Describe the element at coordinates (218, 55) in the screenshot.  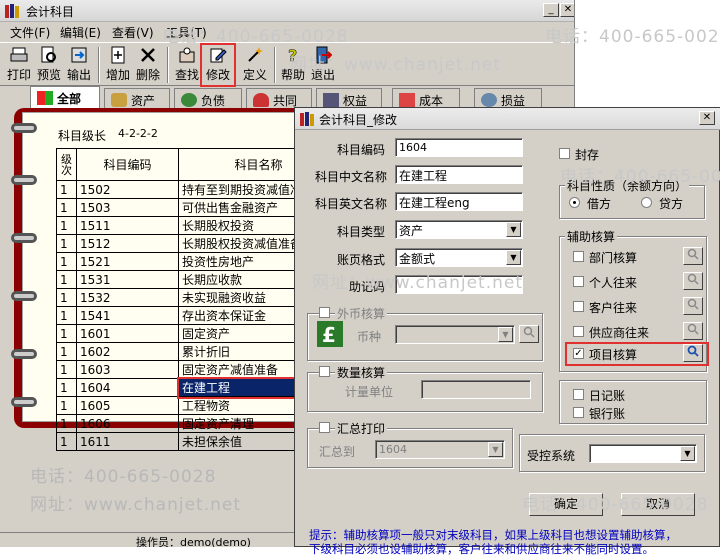
I see `edit-pencil-icon` at that location.